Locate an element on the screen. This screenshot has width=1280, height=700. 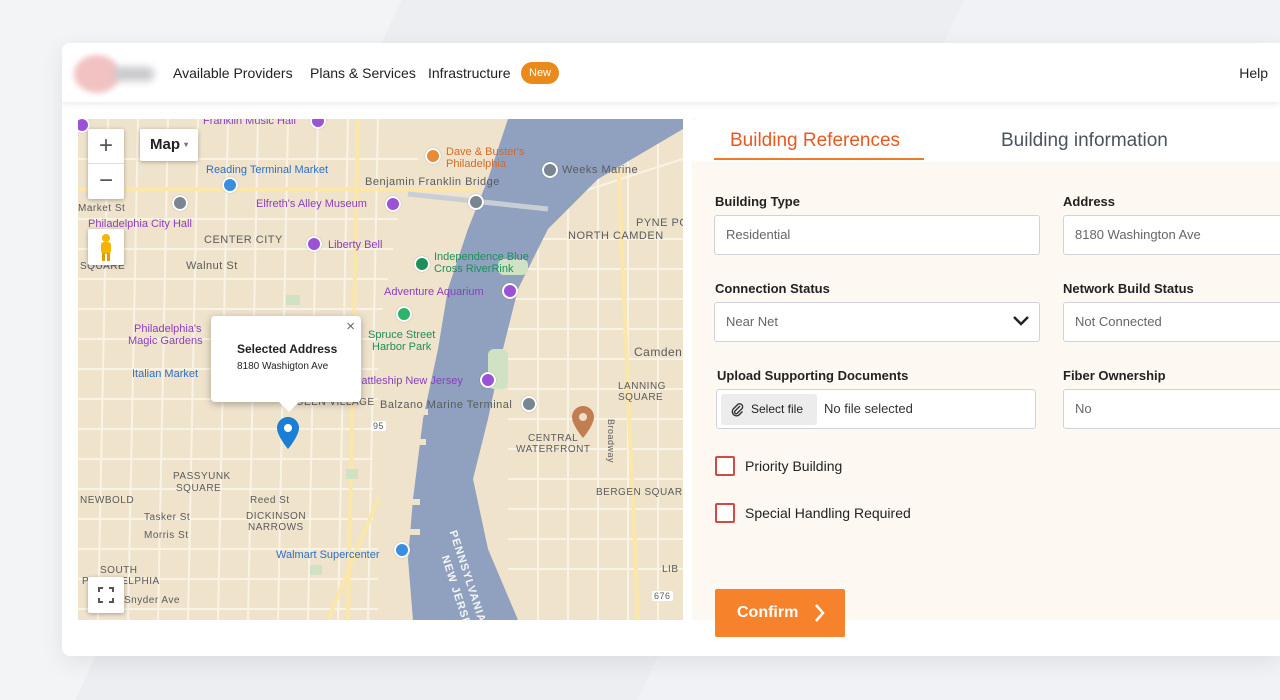
nav-infrastructure: Infrastructure is located at coordinates (469, 73).